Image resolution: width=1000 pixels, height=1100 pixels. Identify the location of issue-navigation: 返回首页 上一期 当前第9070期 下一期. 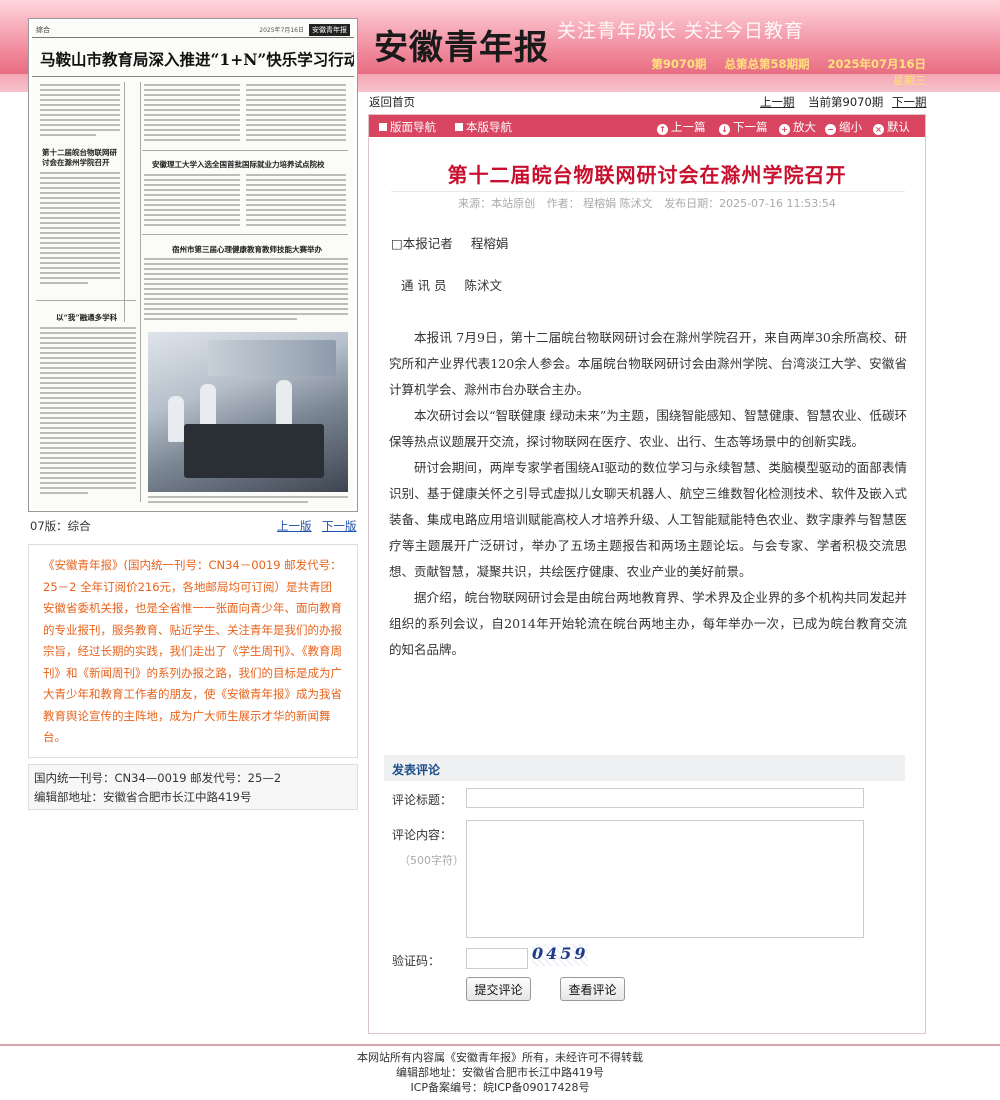
(681, 101).